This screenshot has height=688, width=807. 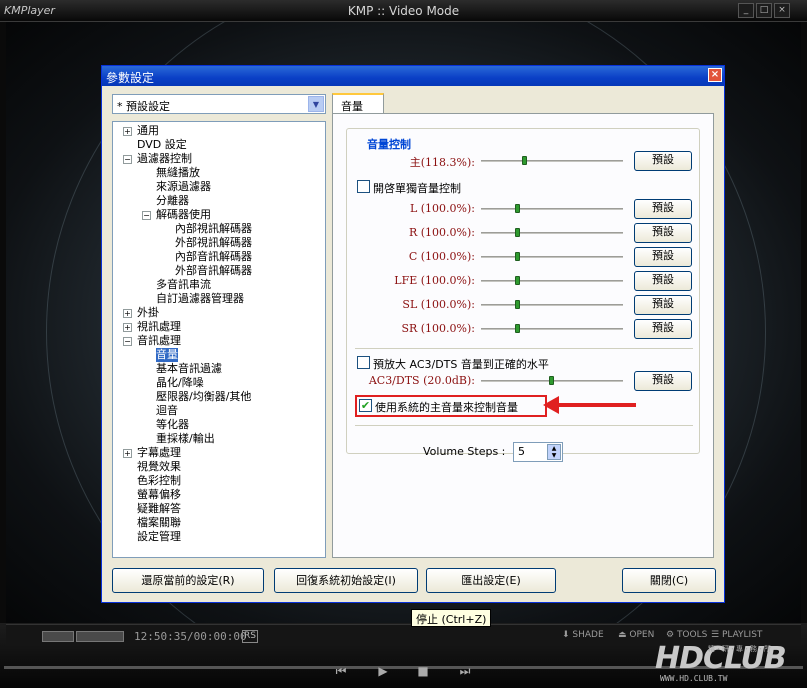 I want to click on tree-item: 外掛, so click(x=148, y=313).